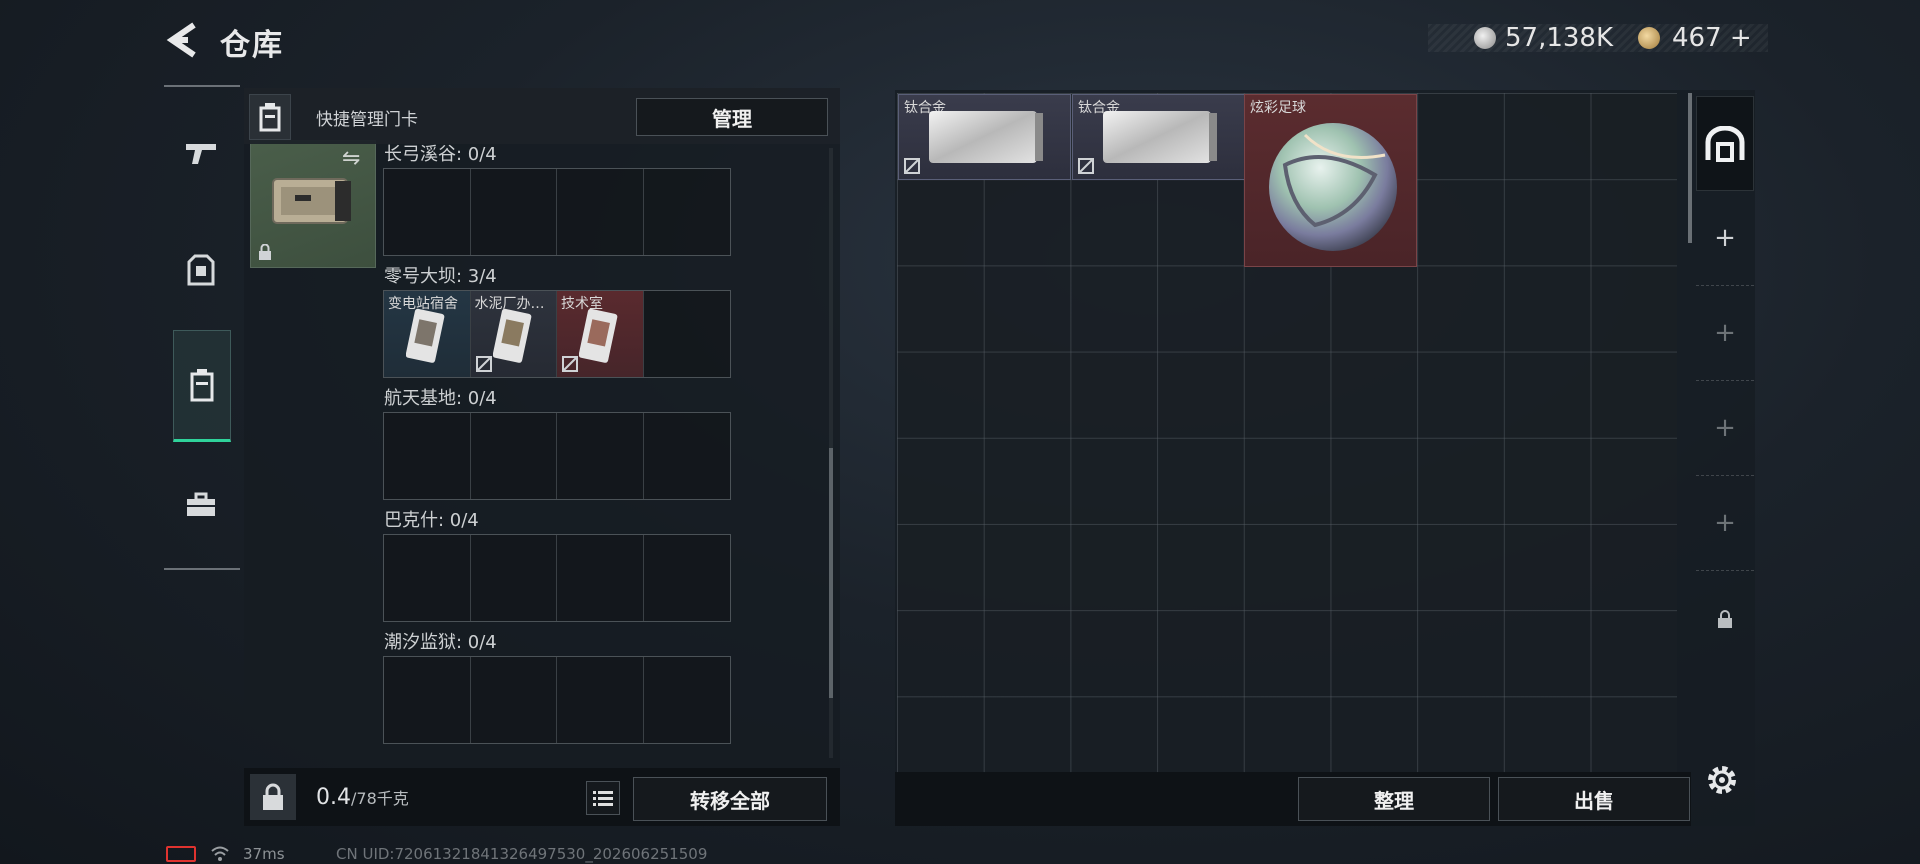 The width and height of the screenshot is (1920, 864). I want to click on football-icon, so click(1333, 187).